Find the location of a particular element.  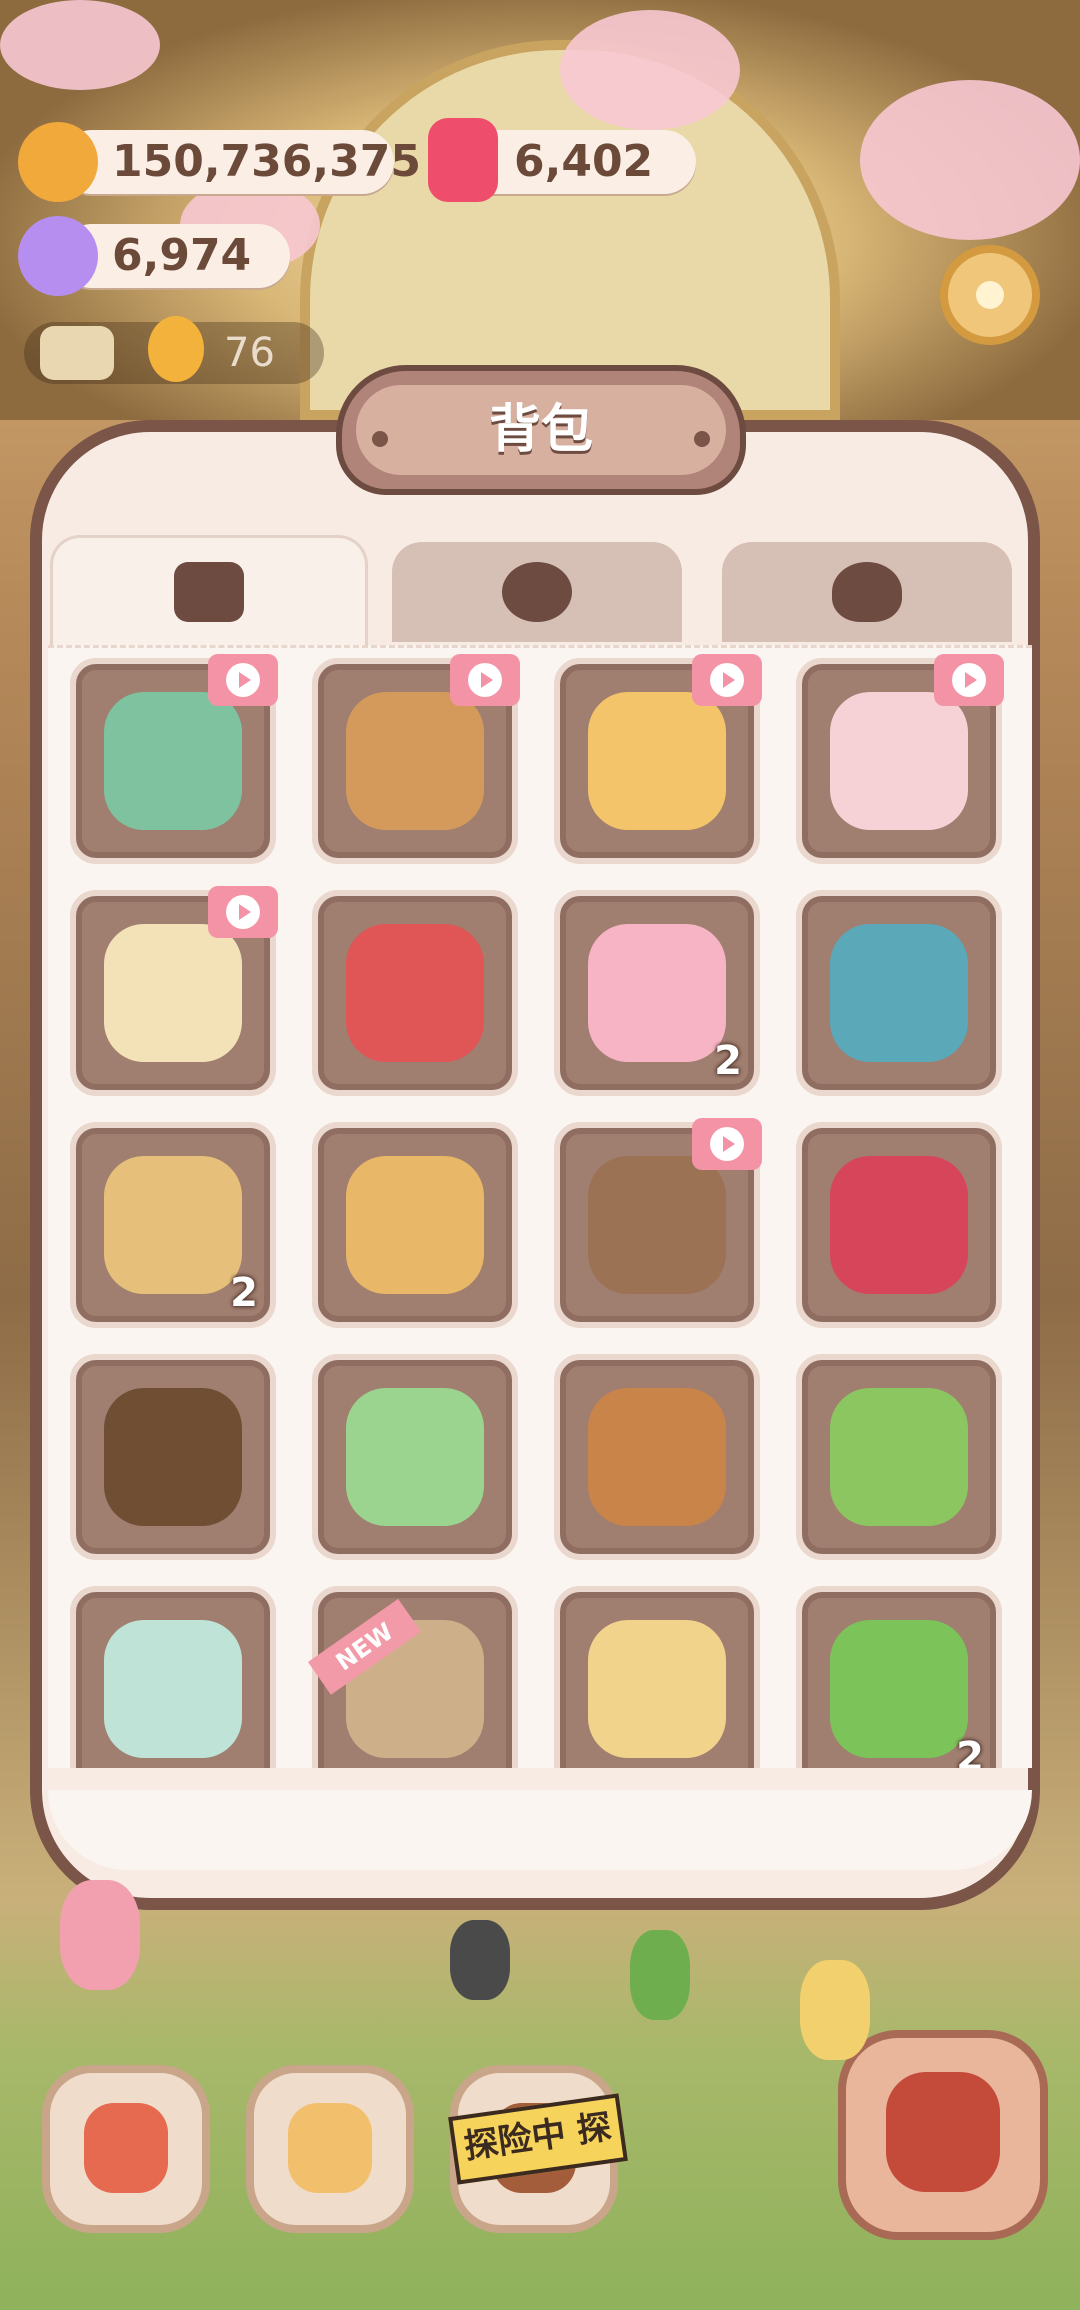

slide-icon is located at coordinates (899, 761).